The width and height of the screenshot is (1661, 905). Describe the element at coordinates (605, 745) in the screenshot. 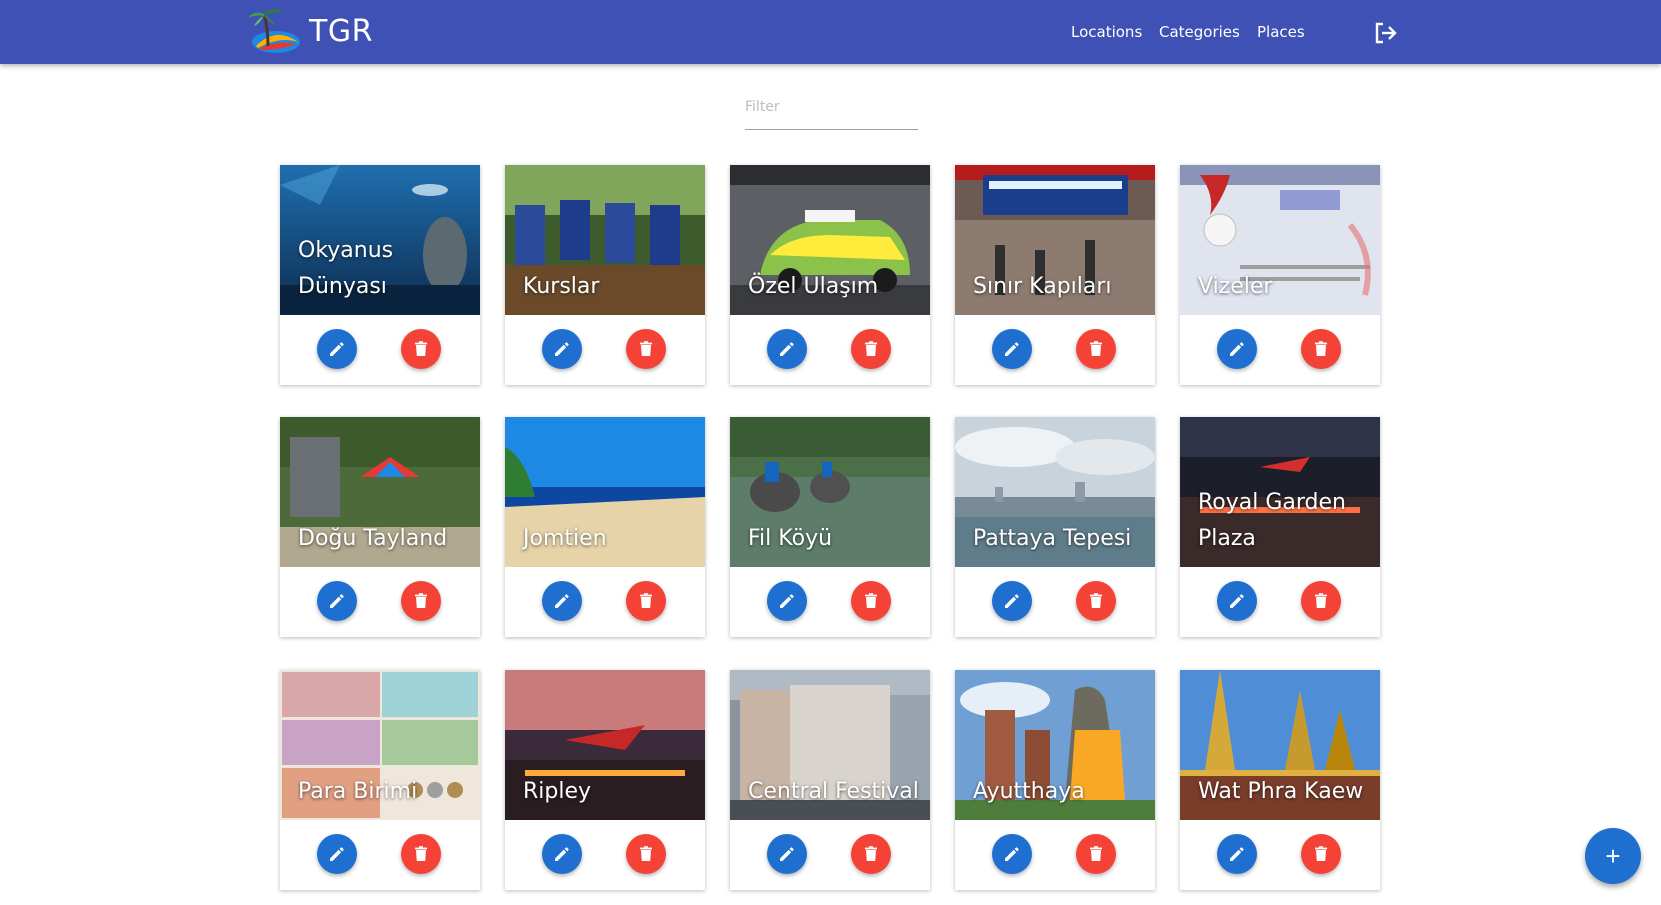

I see `place-image: Ripley` at that location.